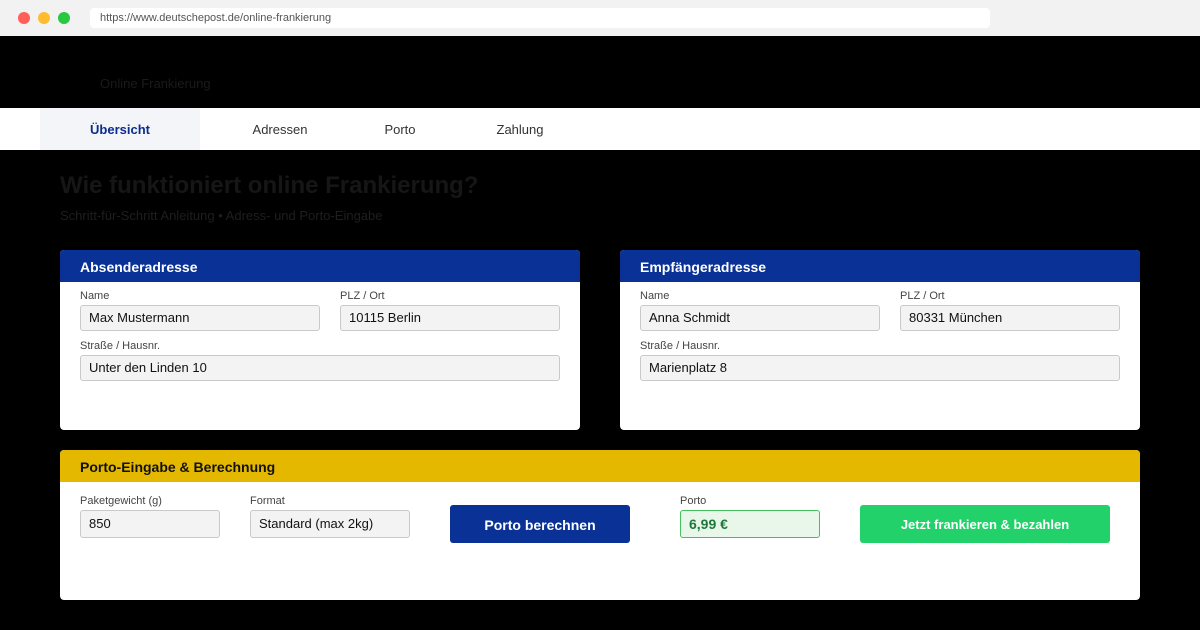  I want to click on sender-street-label: Straße / Hausnr., so click(120, 346).